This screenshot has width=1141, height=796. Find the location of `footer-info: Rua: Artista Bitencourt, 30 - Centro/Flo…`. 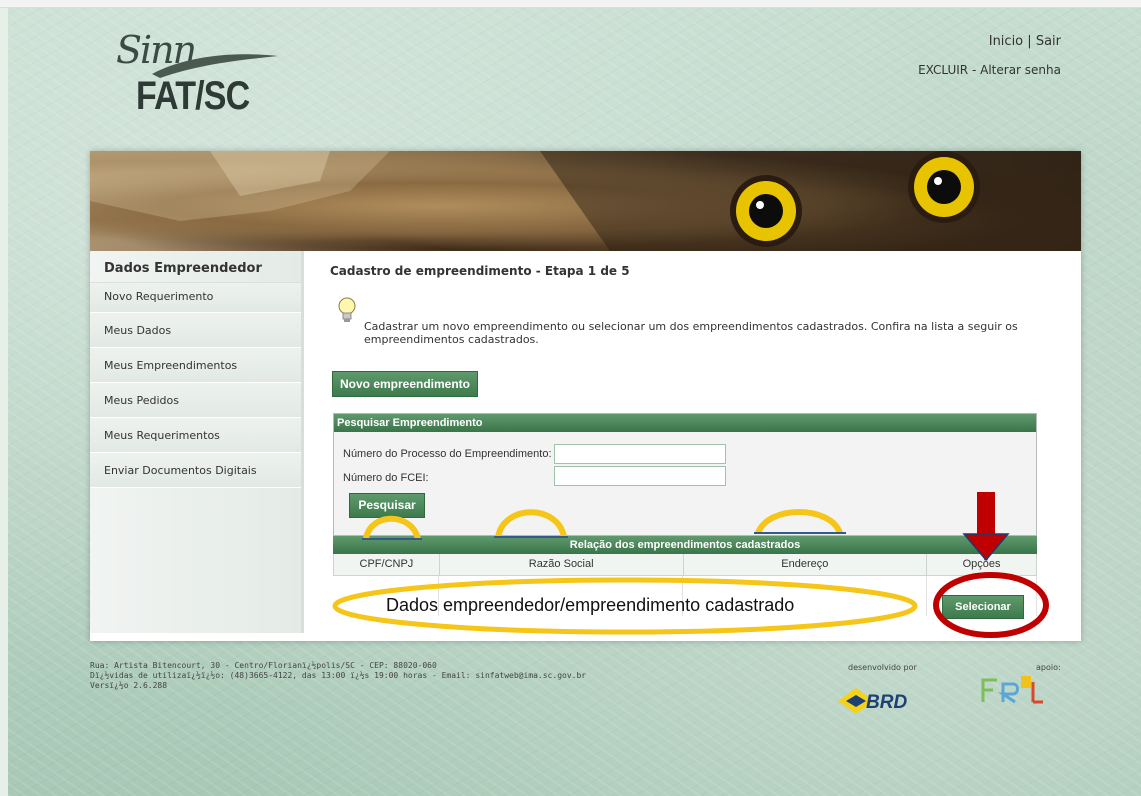

footer-info: Rua: Artista Bitencourt, 30 - Centro/Flo… is located at coordinates (338, 676).